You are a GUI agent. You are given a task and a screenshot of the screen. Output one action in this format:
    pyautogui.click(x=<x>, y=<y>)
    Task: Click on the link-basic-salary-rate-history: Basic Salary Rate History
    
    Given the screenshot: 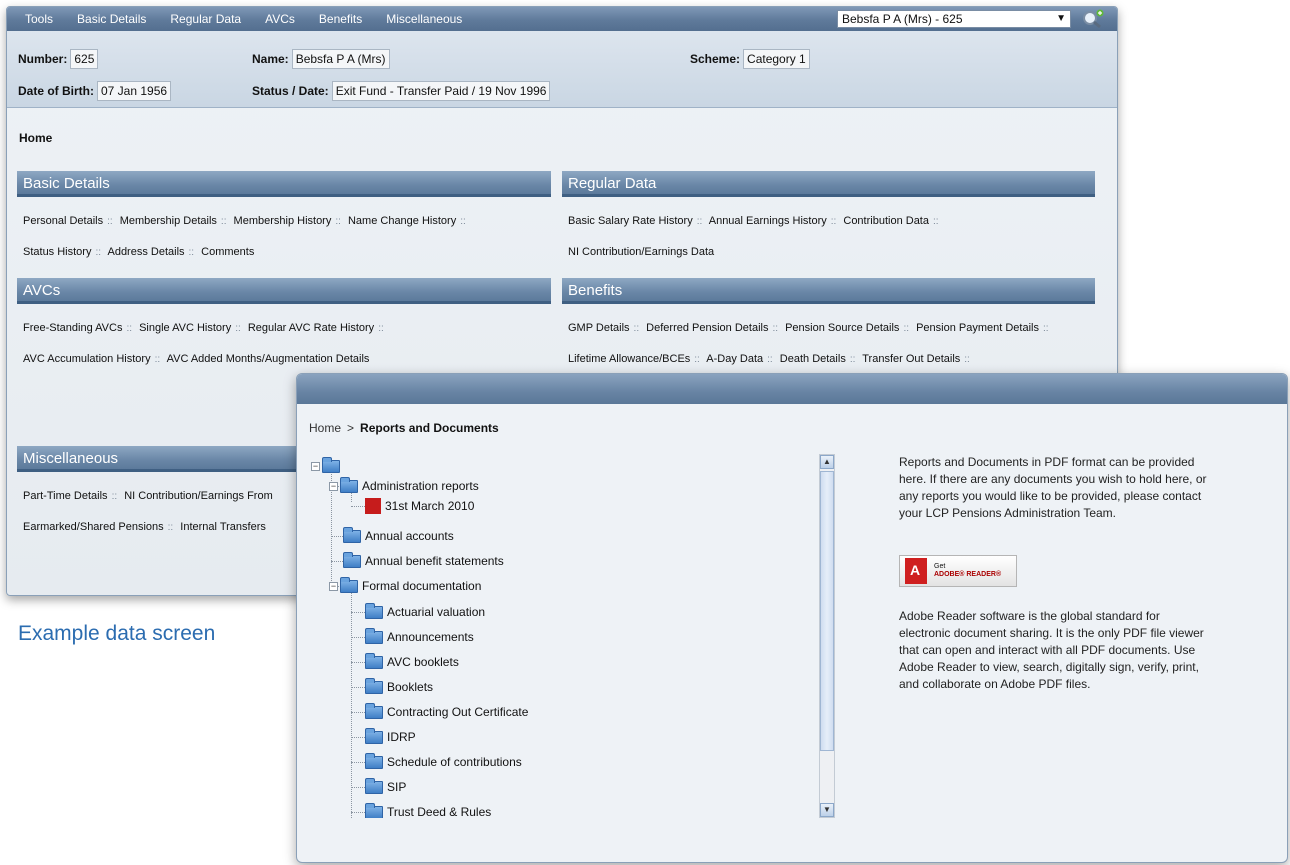 What is the action you would take?
    pyautogui.click(x=630, y=221)
    